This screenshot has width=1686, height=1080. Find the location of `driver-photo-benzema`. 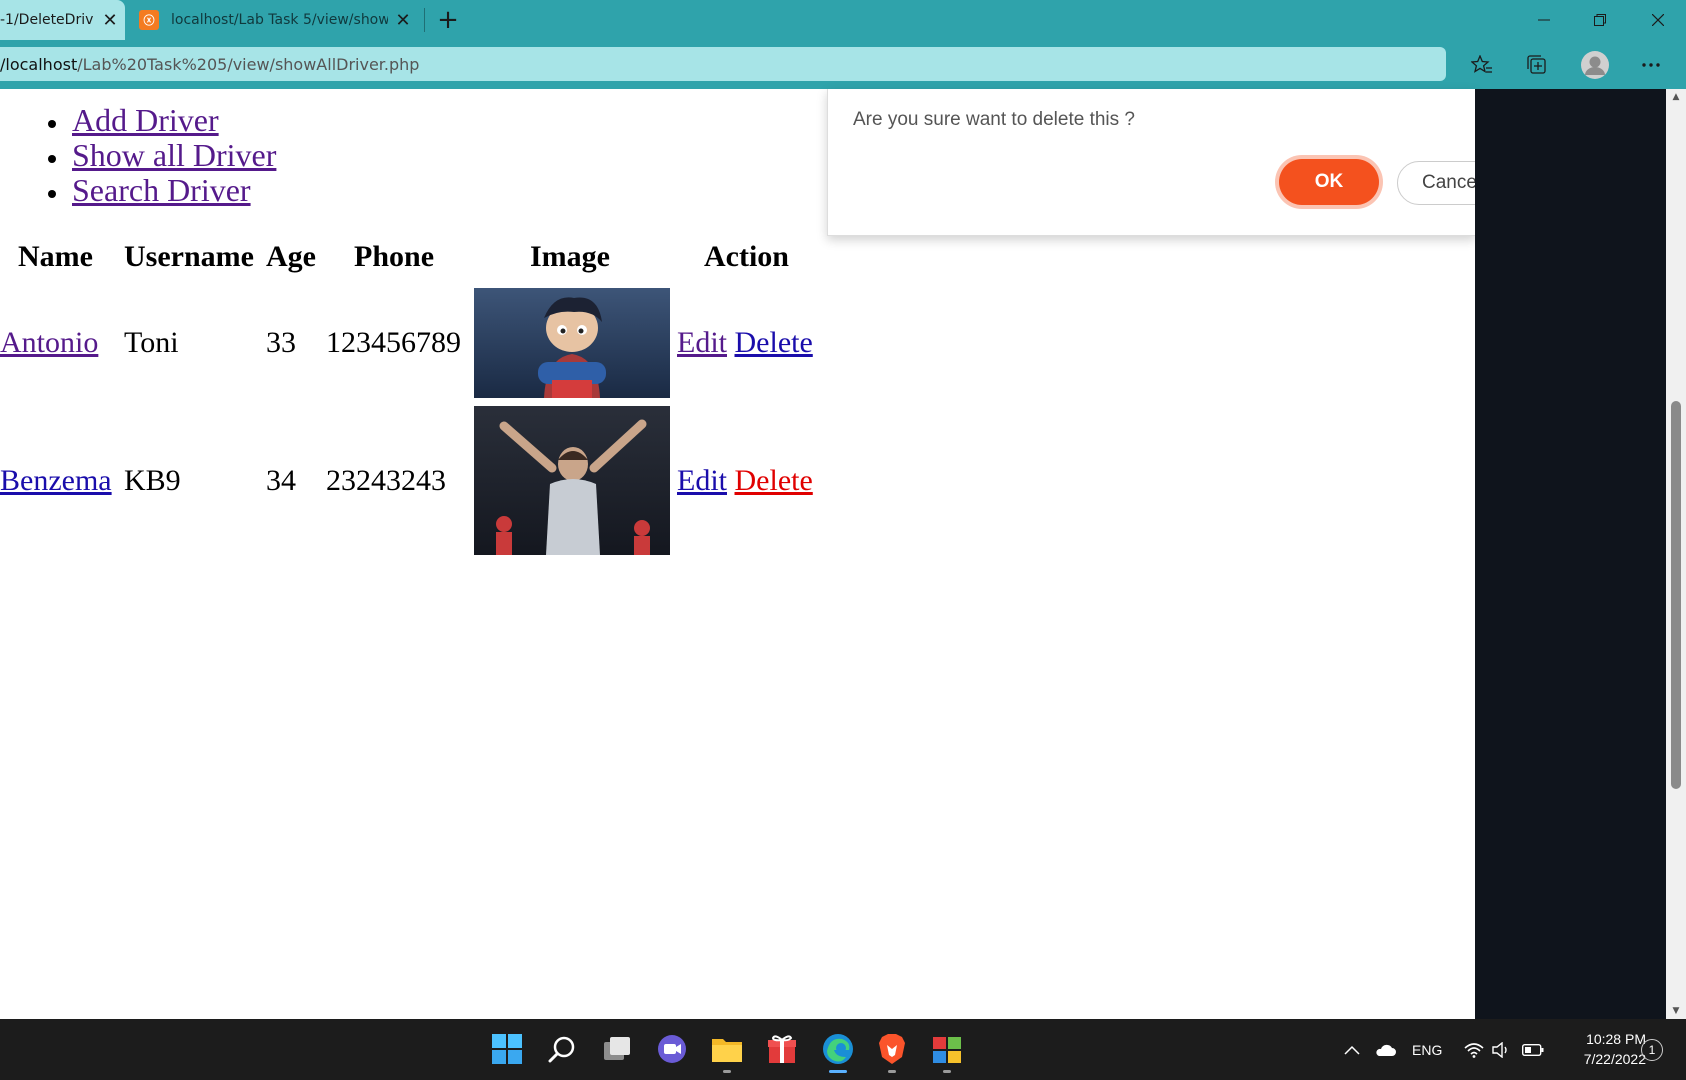

driver-photo-benzema is located at coordinates (572, 480).